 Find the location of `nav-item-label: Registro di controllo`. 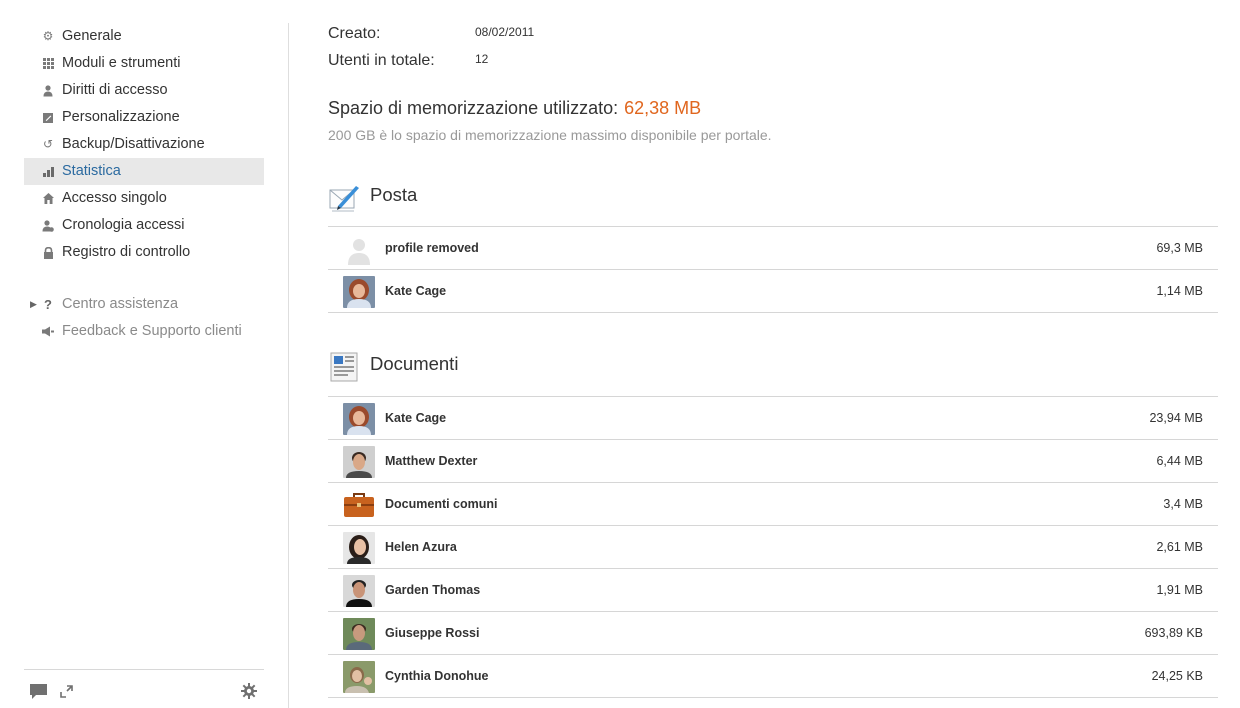

nav-item-label: Registro di controllo is located at coordinates (126, 252).